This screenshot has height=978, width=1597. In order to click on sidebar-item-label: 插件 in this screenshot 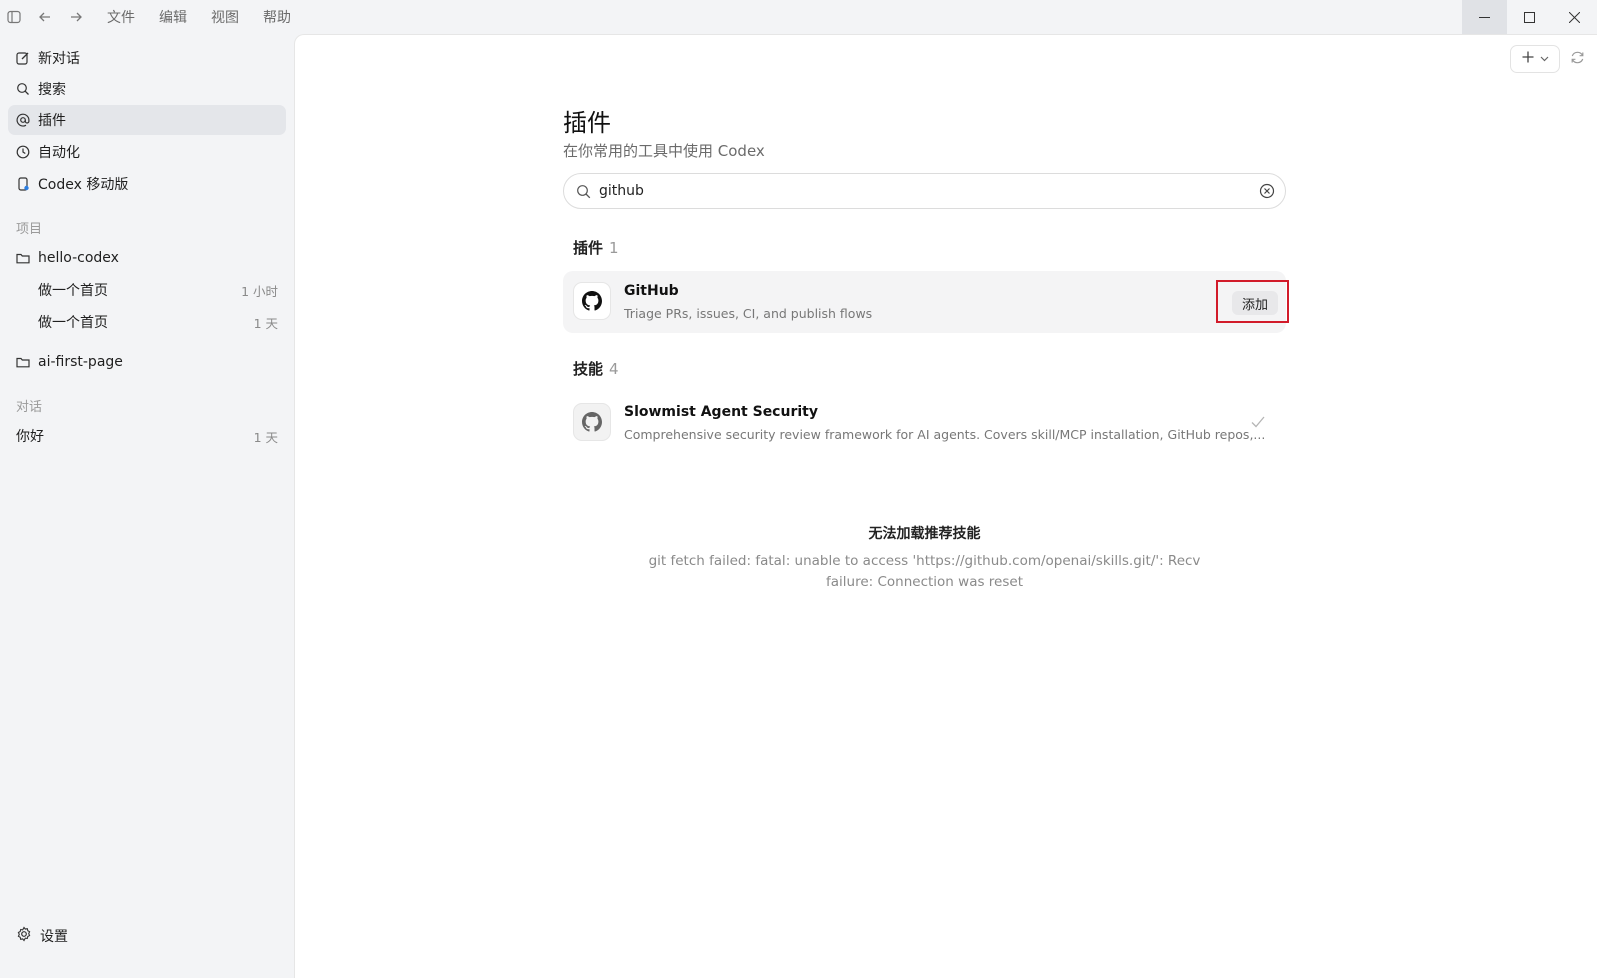, I will do `click(52, 121)`.